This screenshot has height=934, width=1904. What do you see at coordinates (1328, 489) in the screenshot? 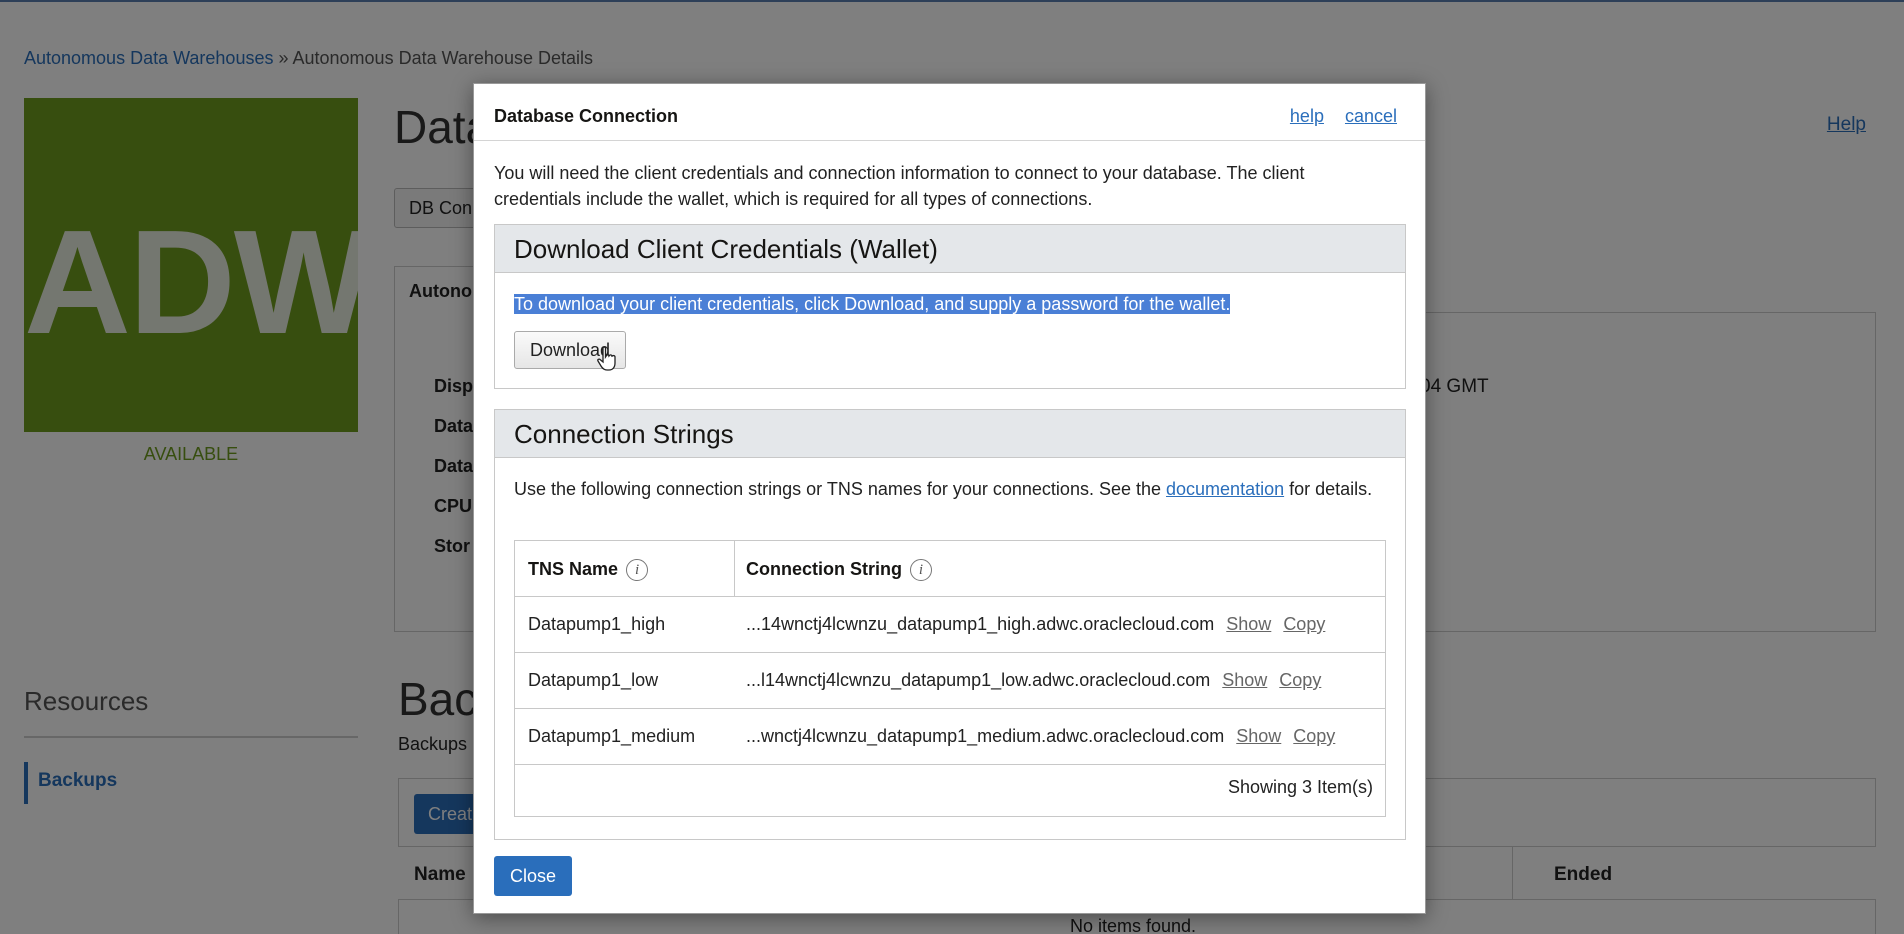
I see `description-text-end: for details.` at bounding box center [1328, 489].